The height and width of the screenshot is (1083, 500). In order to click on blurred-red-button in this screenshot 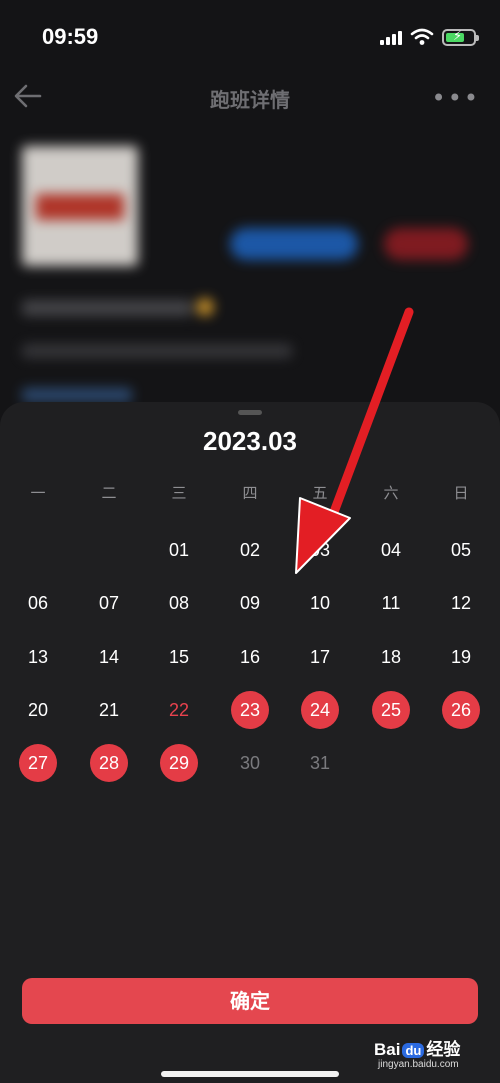, I will do `click(426, 244)`.